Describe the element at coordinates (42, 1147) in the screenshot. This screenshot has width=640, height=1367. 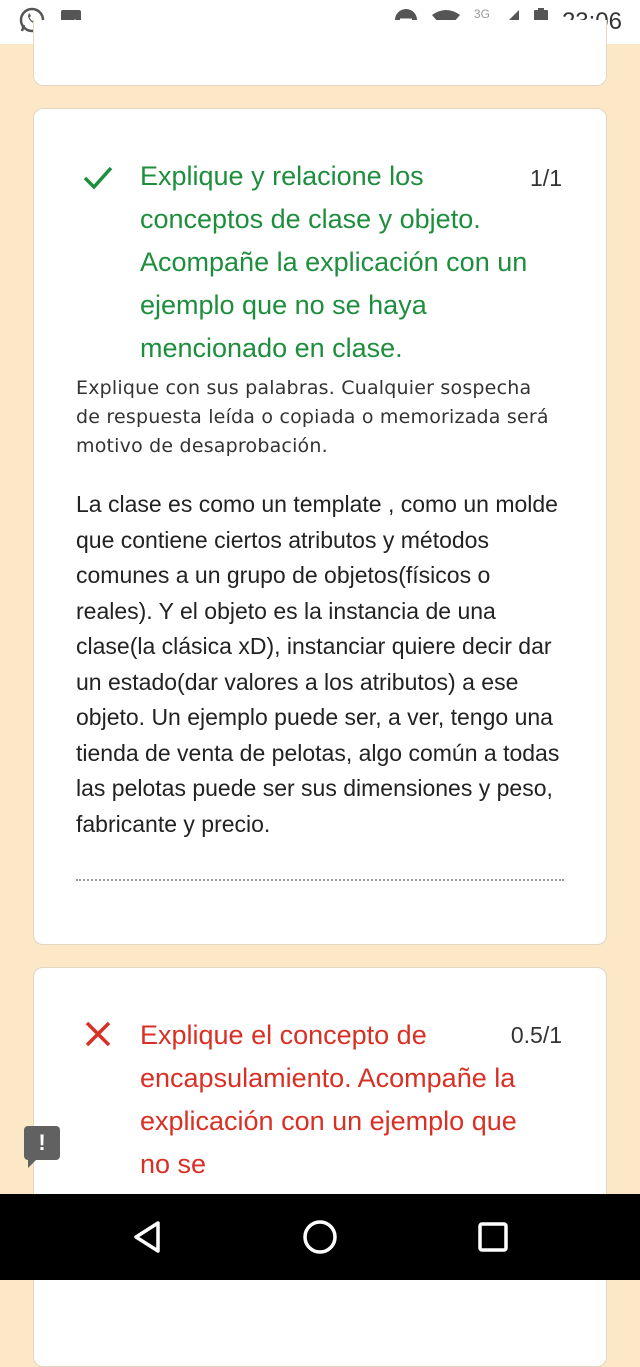
I see `feedback-button: !` at that location.